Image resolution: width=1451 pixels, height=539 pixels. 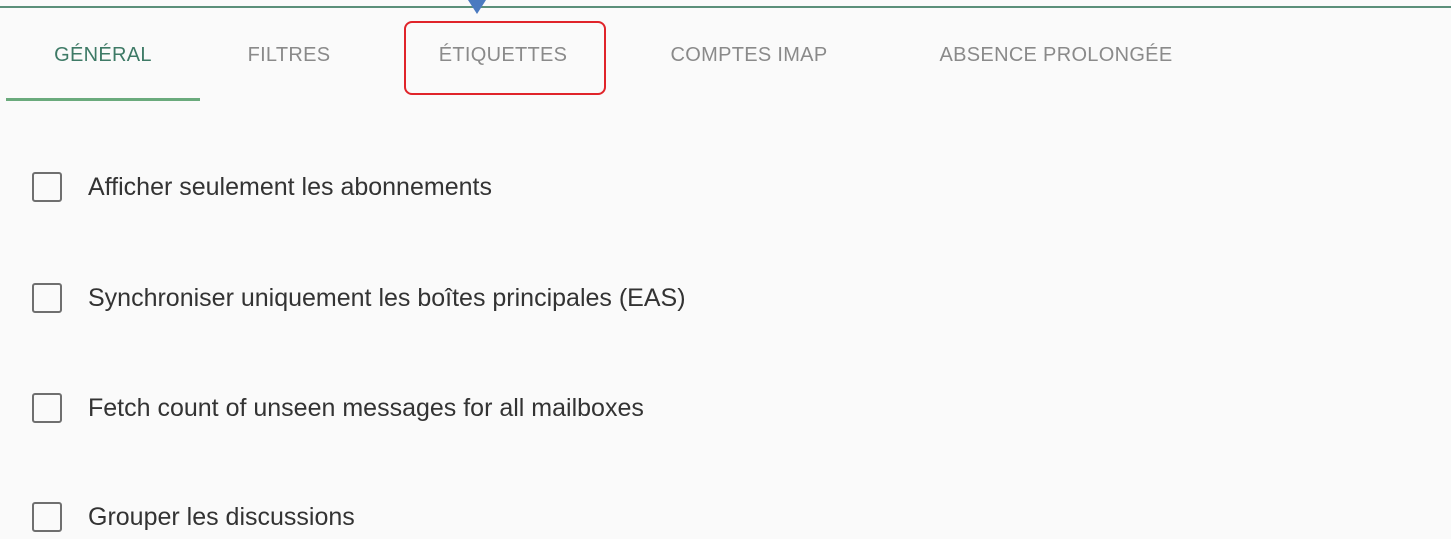 I want to click on tab-filters: FILTRES, so click(x=289, y=55).